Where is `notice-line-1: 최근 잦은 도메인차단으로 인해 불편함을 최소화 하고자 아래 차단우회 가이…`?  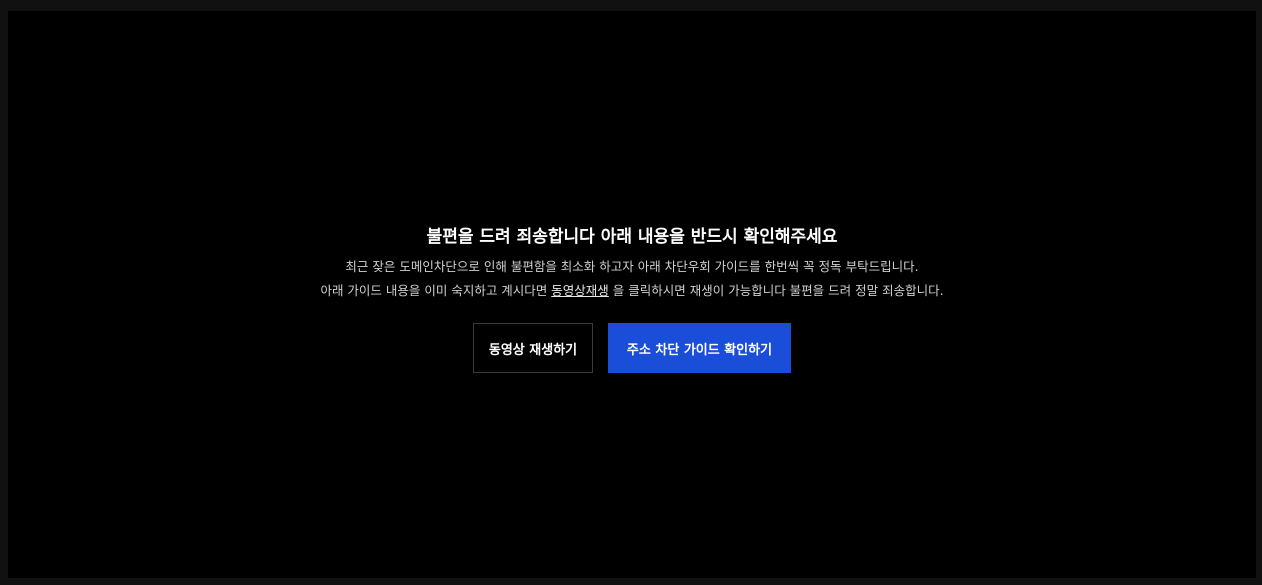
notice-line-1: 최근 잦은 도메인차단으로 인해 불편함을 최소화 하고자 아래 차단우회 가이… is located at coordinates (632, 266).